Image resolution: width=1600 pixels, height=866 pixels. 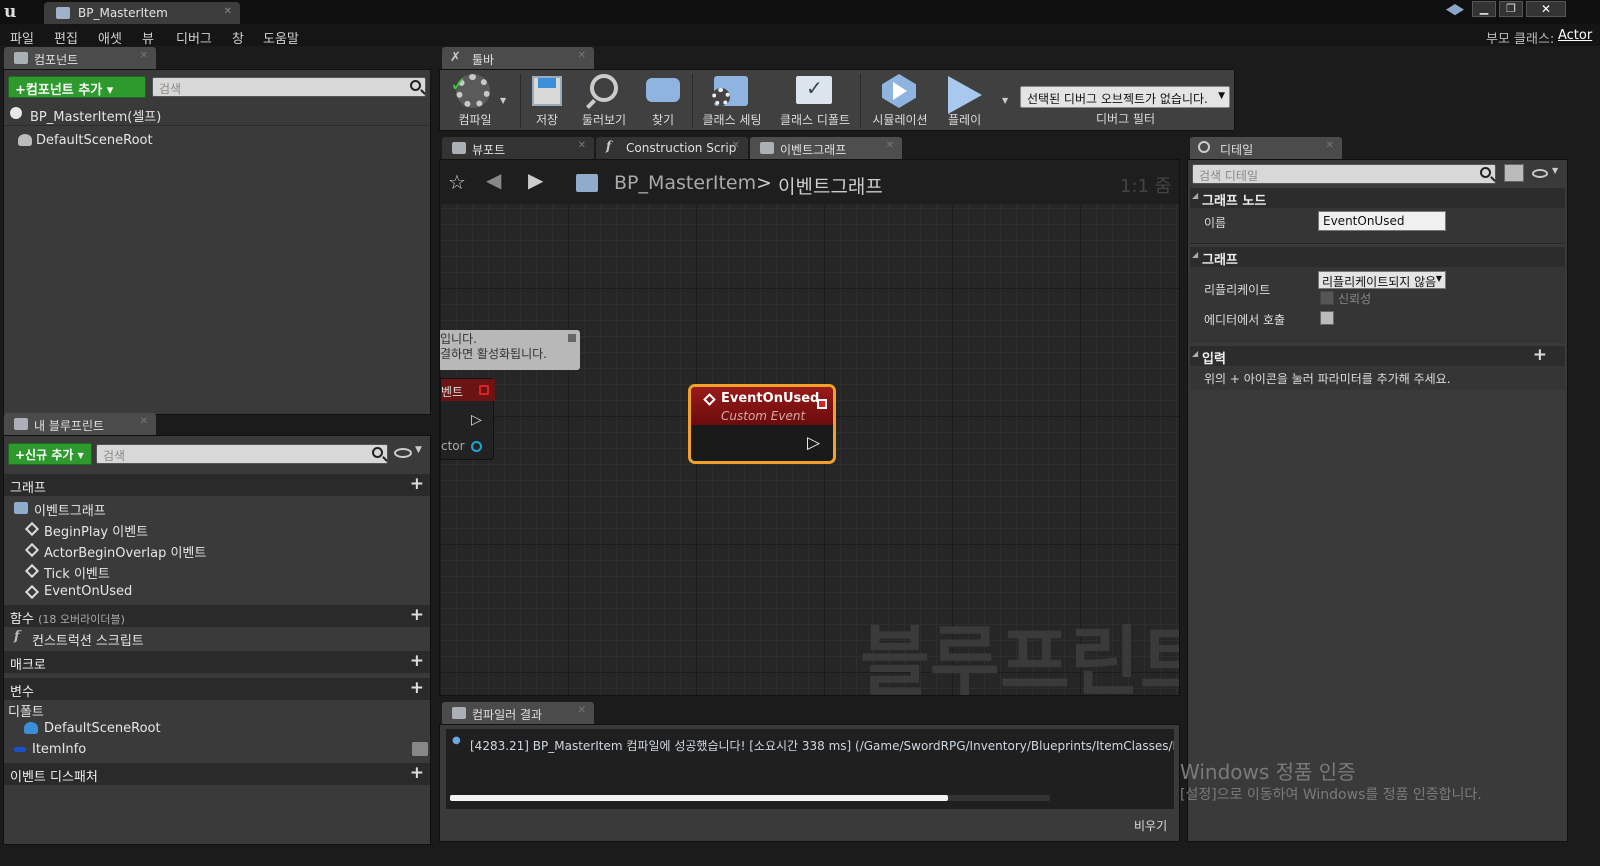 I want to click on tab-details: 디테일 ✕, so click(x=1266, y=148).